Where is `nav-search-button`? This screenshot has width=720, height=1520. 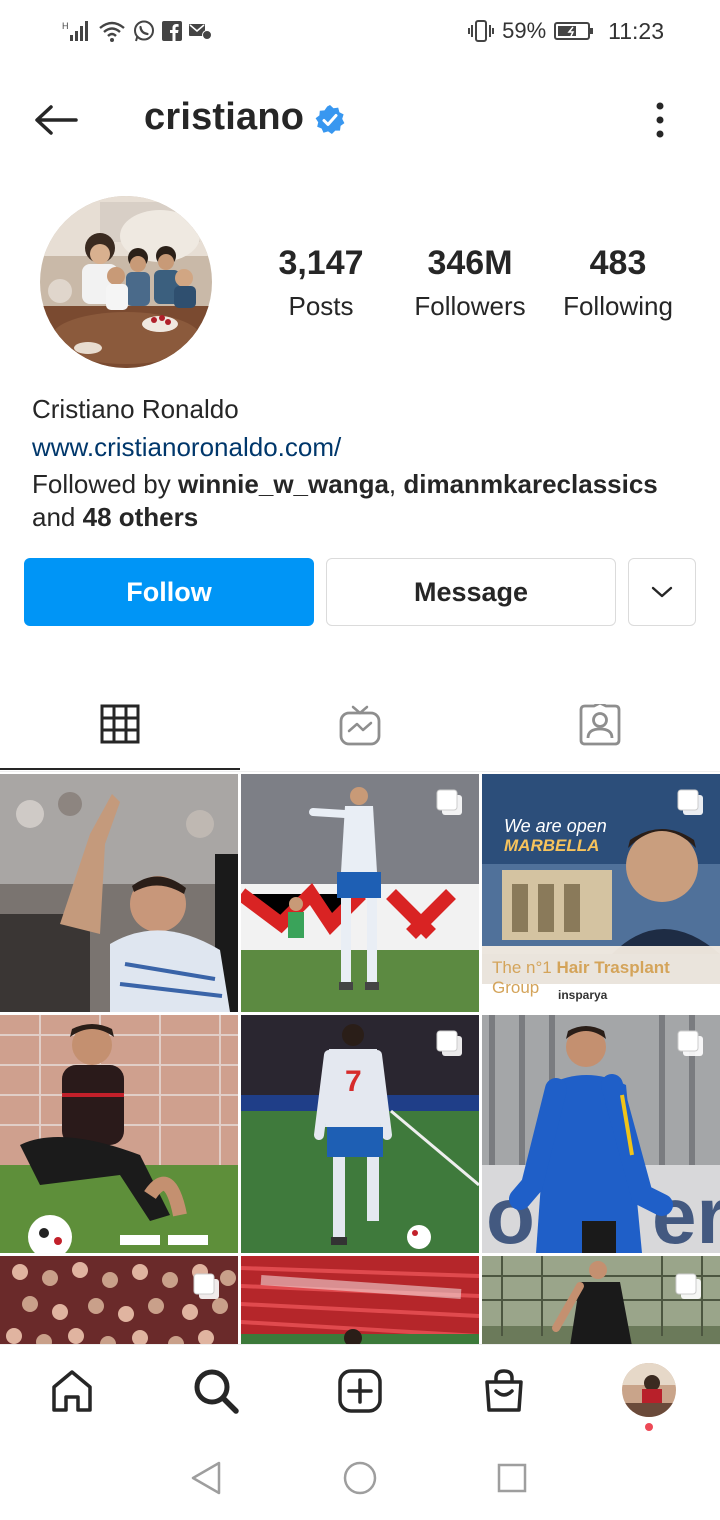 nav-search-button is located at coordinates (216, 1391).